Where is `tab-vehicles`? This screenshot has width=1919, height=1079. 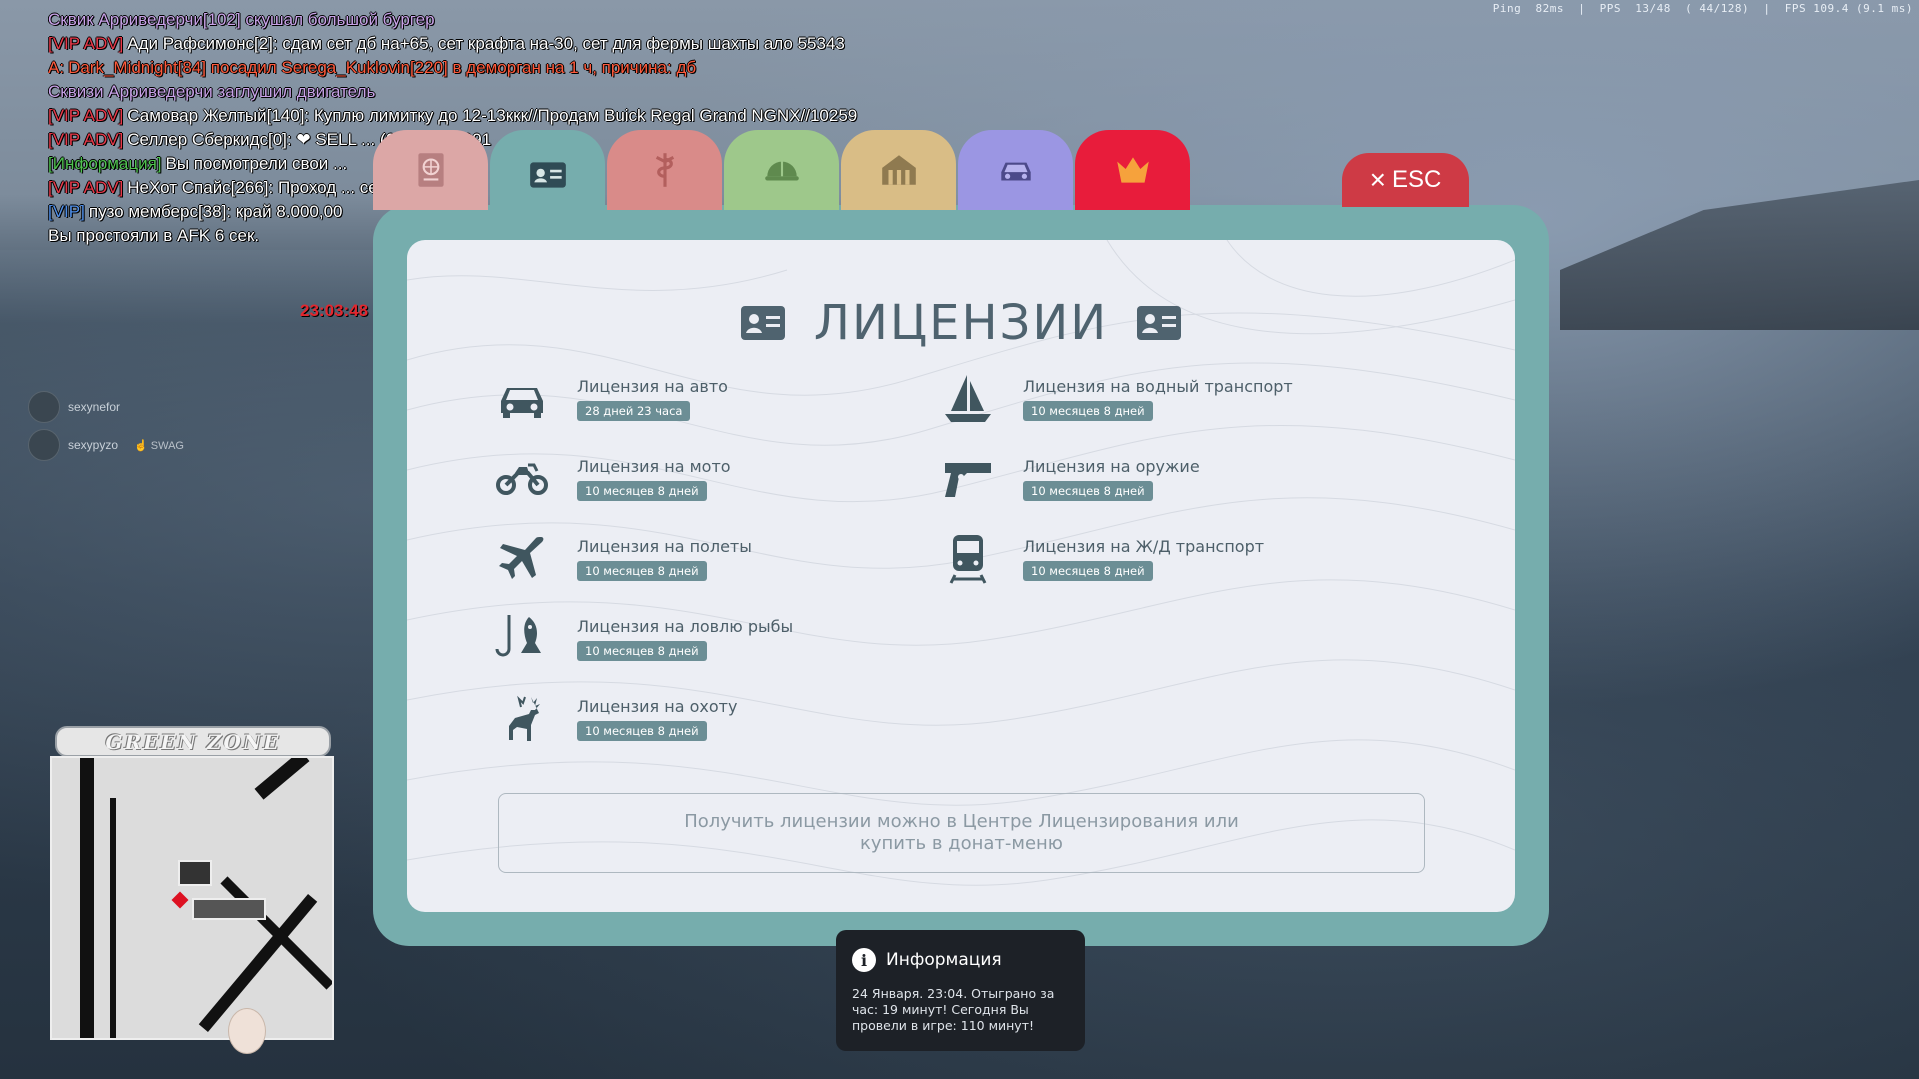
tab-vehicles is located at coordinates (1015, 170).